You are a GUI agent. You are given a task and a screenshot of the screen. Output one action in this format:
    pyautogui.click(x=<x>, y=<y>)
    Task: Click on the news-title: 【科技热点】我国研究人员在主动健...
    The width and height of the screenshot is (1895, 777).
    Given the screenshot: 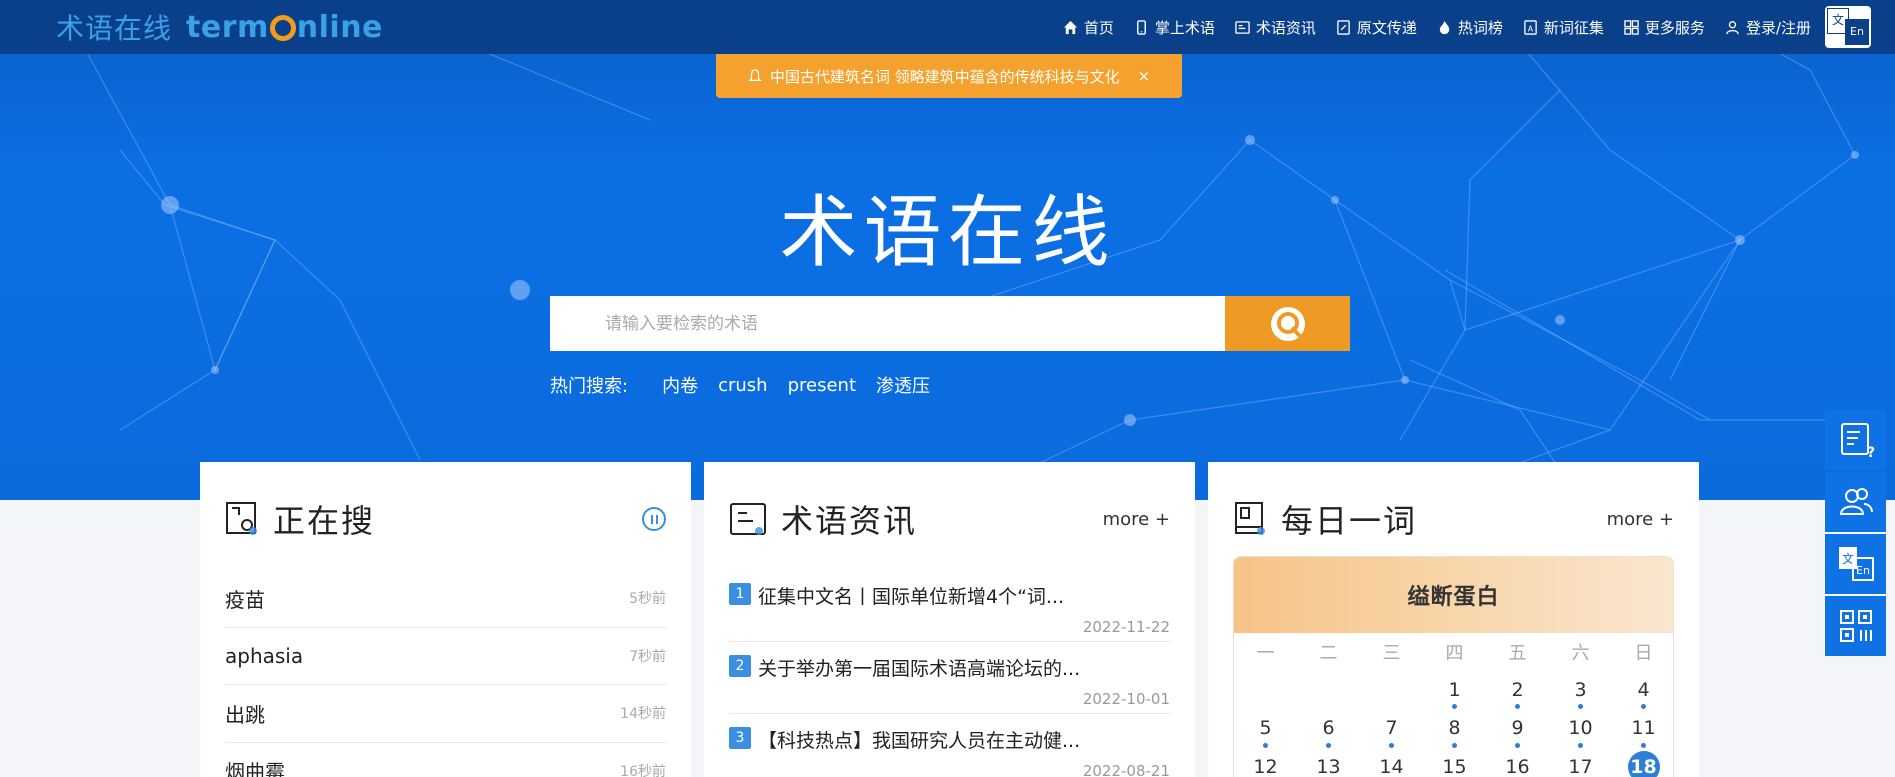 What is the action you would take?
    pyautogui.click(x=919, y=739)
    